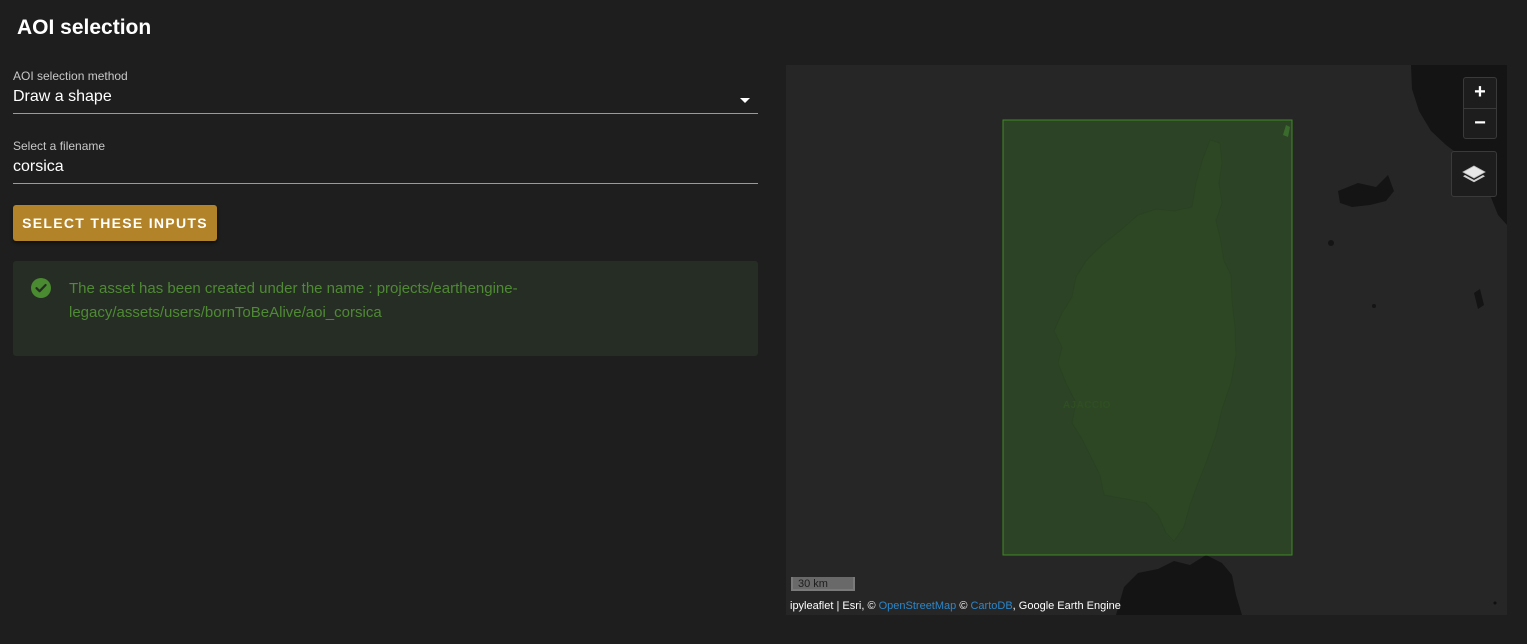  I want to click on layers-icon, so click(1474, 174).